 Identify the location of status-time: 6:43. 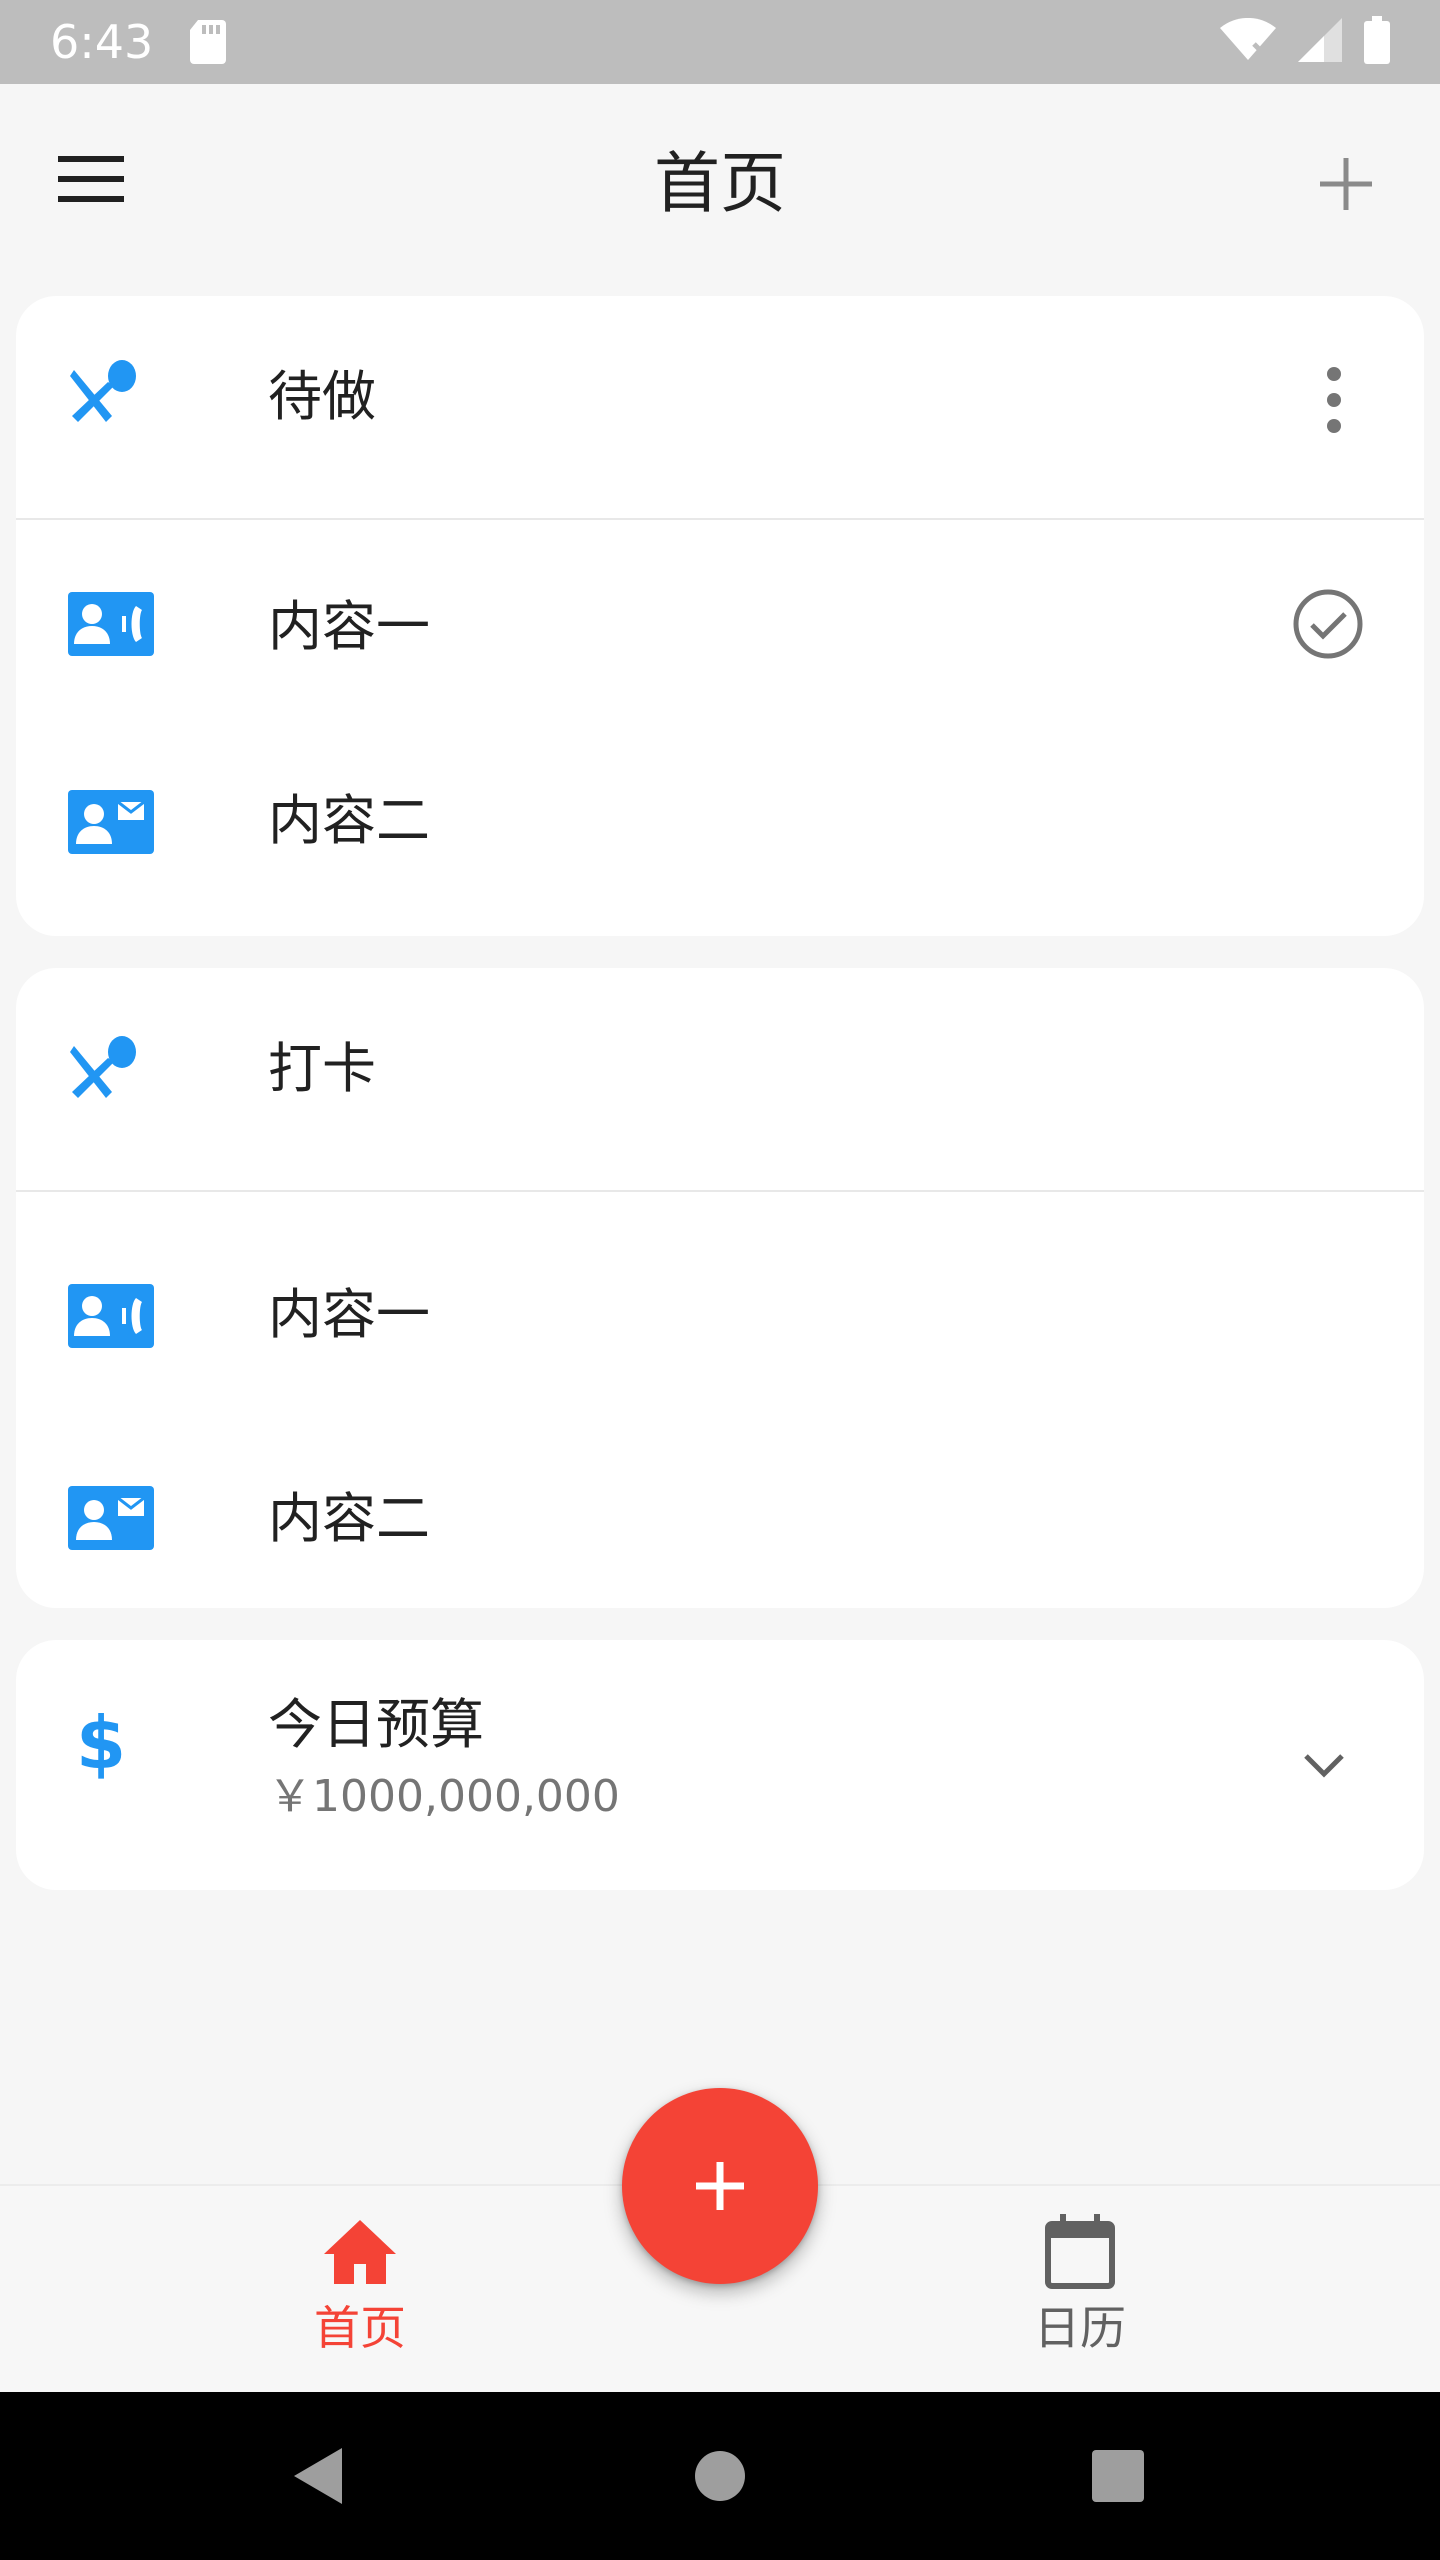
(102, 42).